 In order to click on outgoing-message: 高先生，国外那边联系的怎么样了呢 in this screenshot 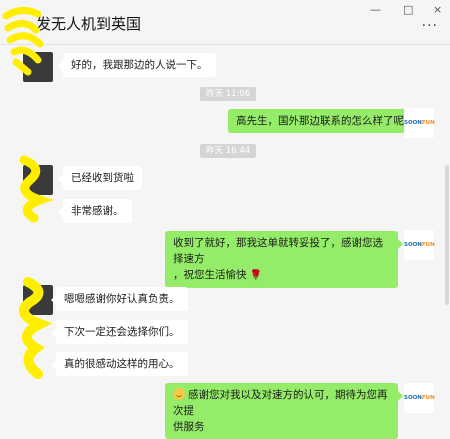, I will do `click(322, 121)`.